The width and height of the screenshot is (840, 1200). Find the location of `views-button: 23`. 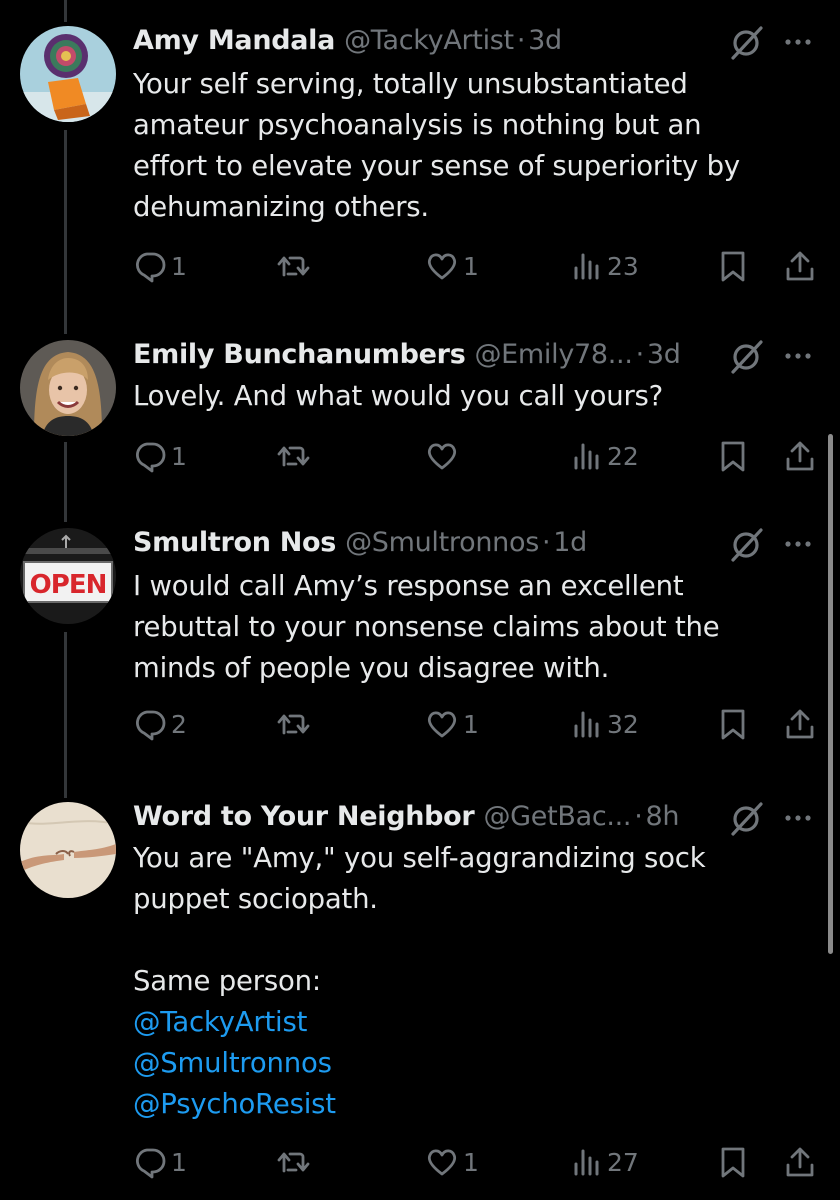

views-button: 23 is located at coordinates (604, 266).